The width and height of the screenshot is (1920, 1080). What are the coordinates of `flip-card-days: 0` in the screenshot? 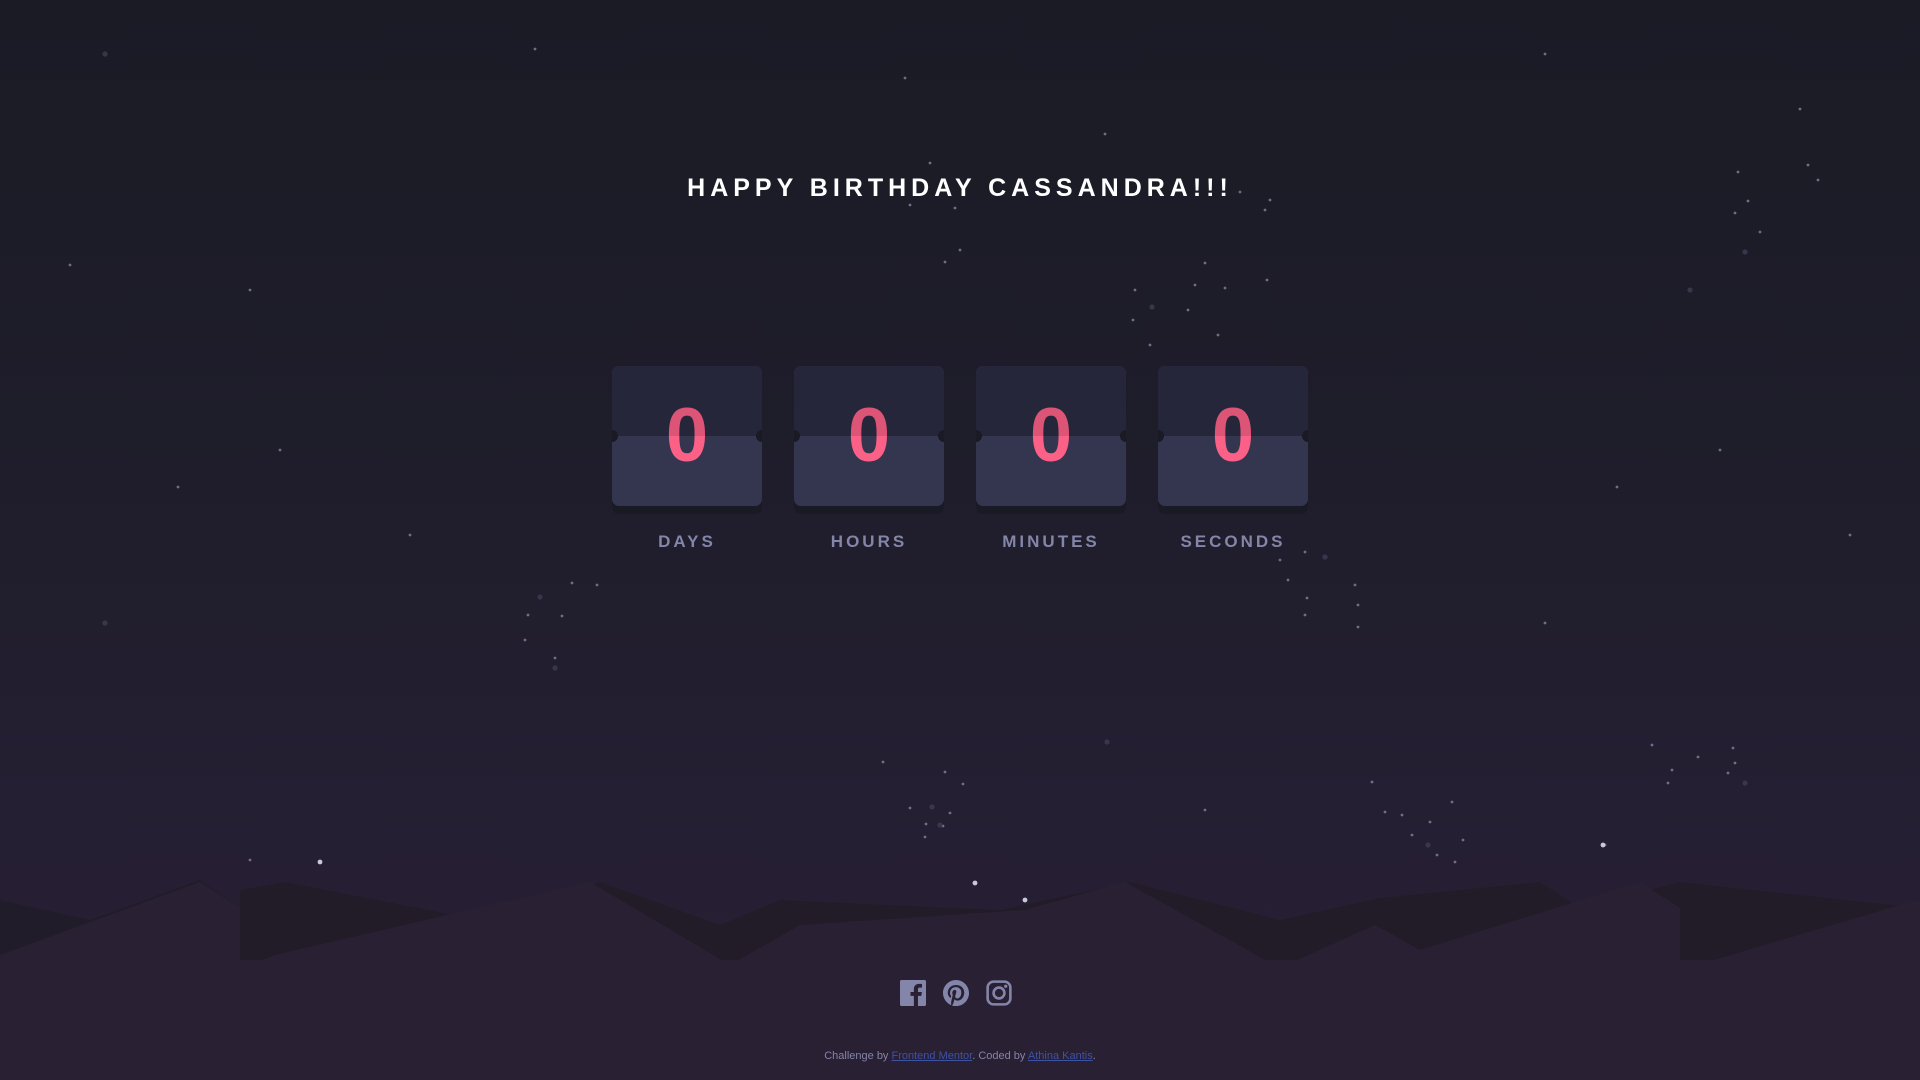 It's located at (687, 436).